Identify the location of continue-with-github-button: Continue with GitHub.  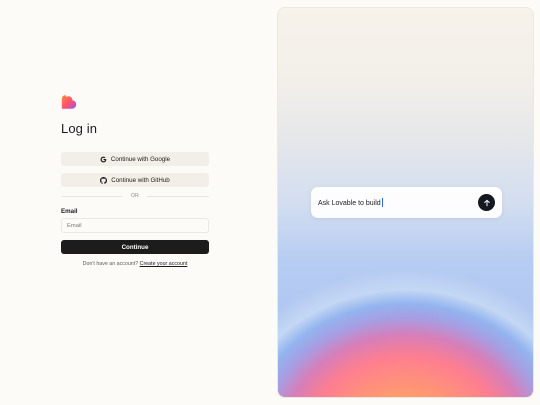
(135, 180).